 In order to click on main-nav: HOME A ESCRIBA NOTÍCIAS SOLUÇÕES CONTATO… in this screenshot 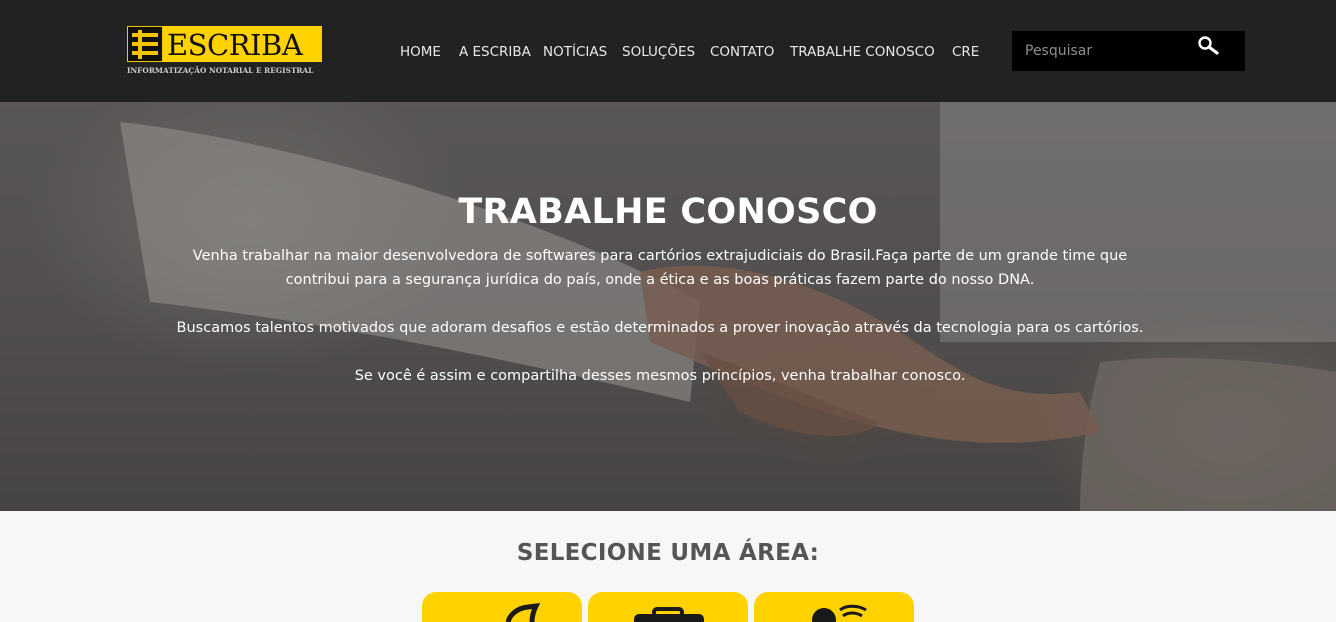, I will do `click(500, 52)`.